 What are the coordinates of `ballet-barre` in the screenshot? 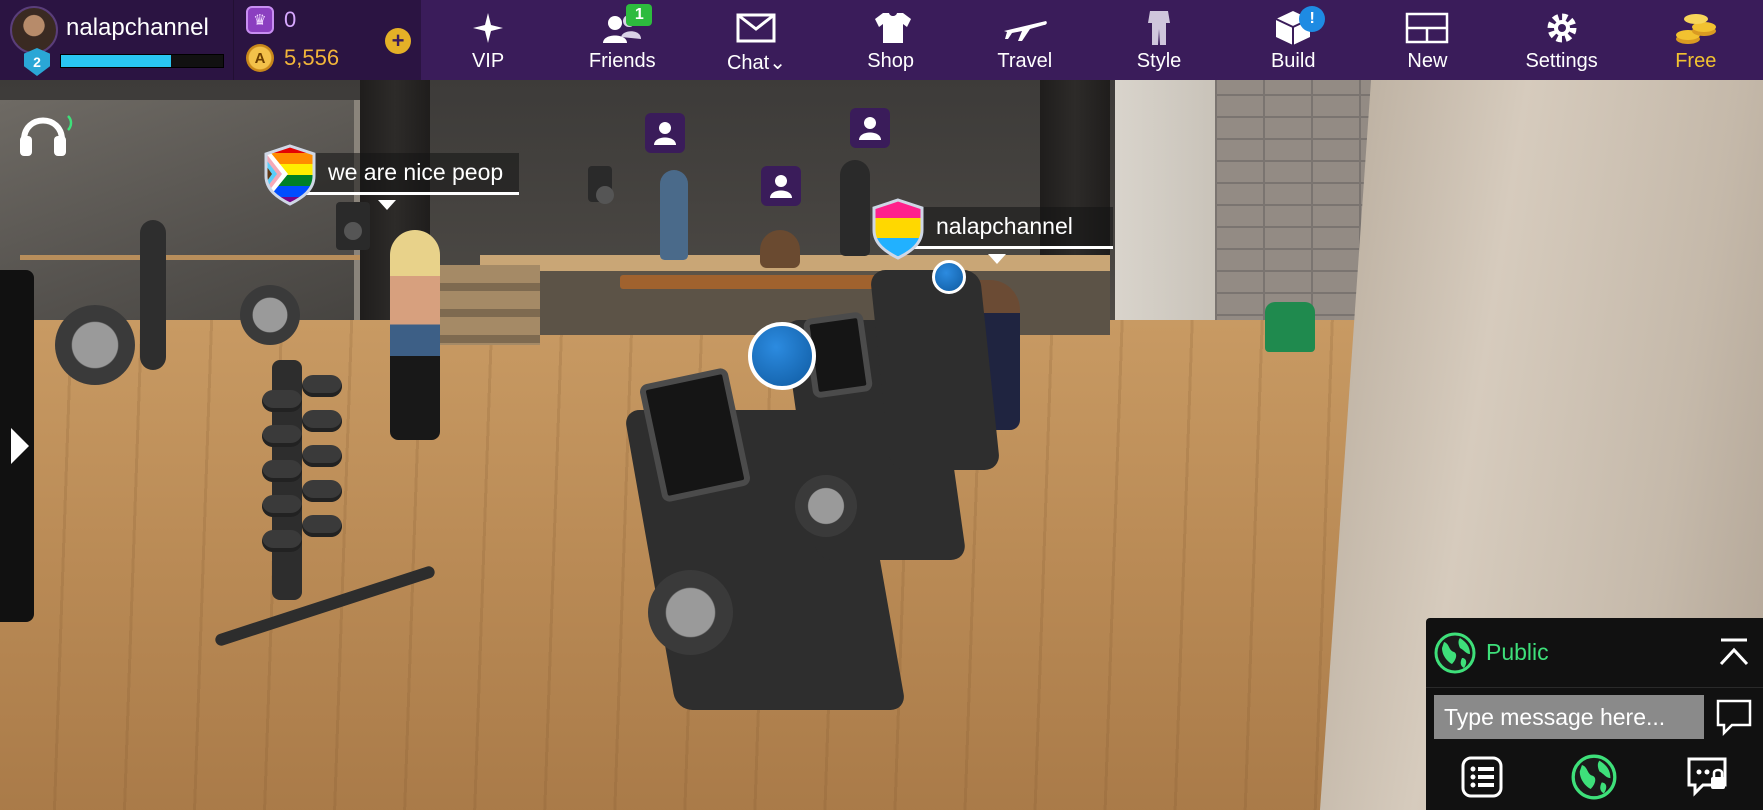 It's located at (190, 257).